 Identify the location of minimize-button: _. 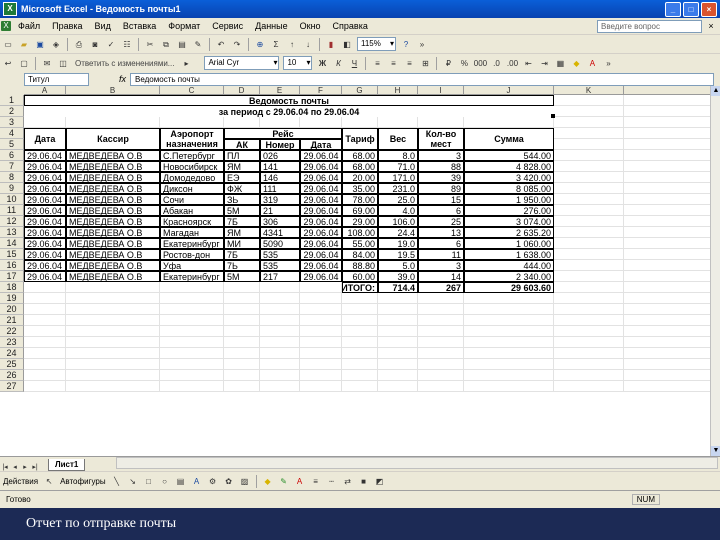
(673, 9).